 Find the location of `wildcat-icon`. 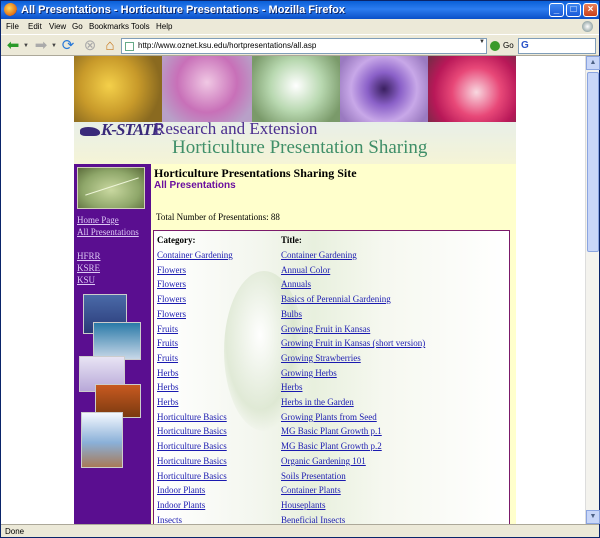

wildcat-icon is located at coordinates (90, 131).